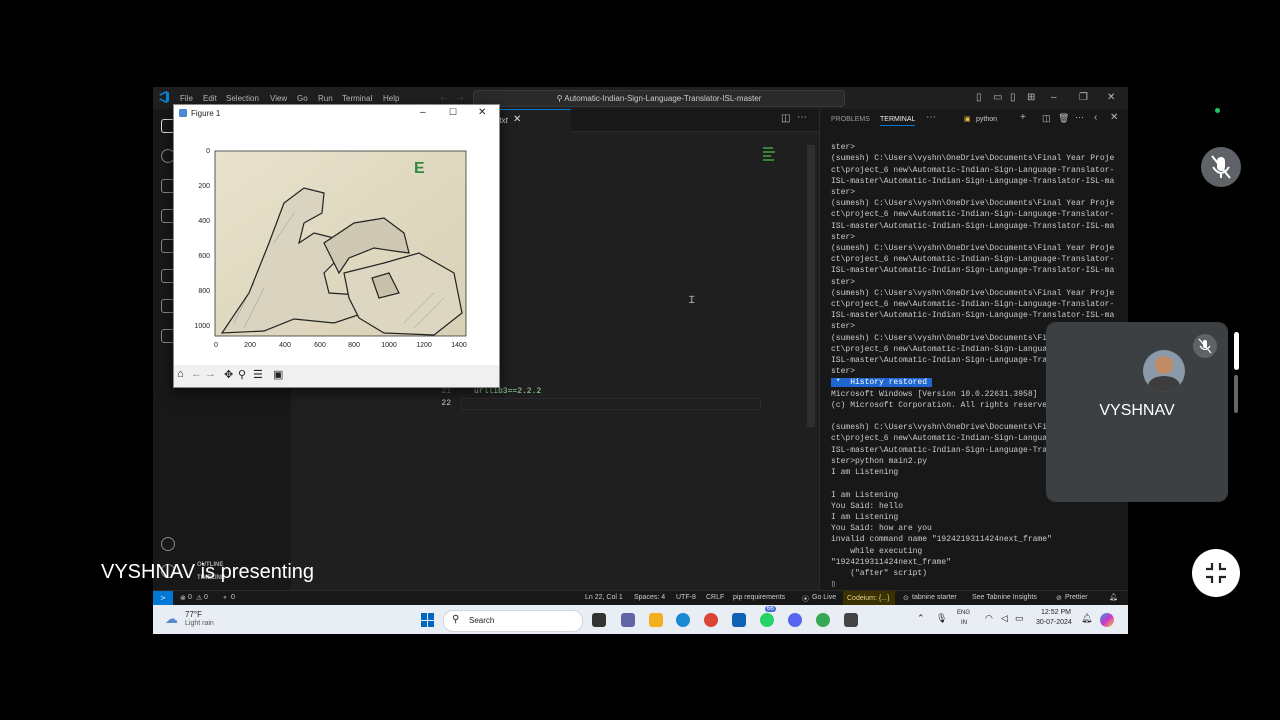 This screenshot has height=720, width=1280. Describe the element at coordinates (482, 112) in the screenshot. I see `figure-close-icon: ✕` at that location.